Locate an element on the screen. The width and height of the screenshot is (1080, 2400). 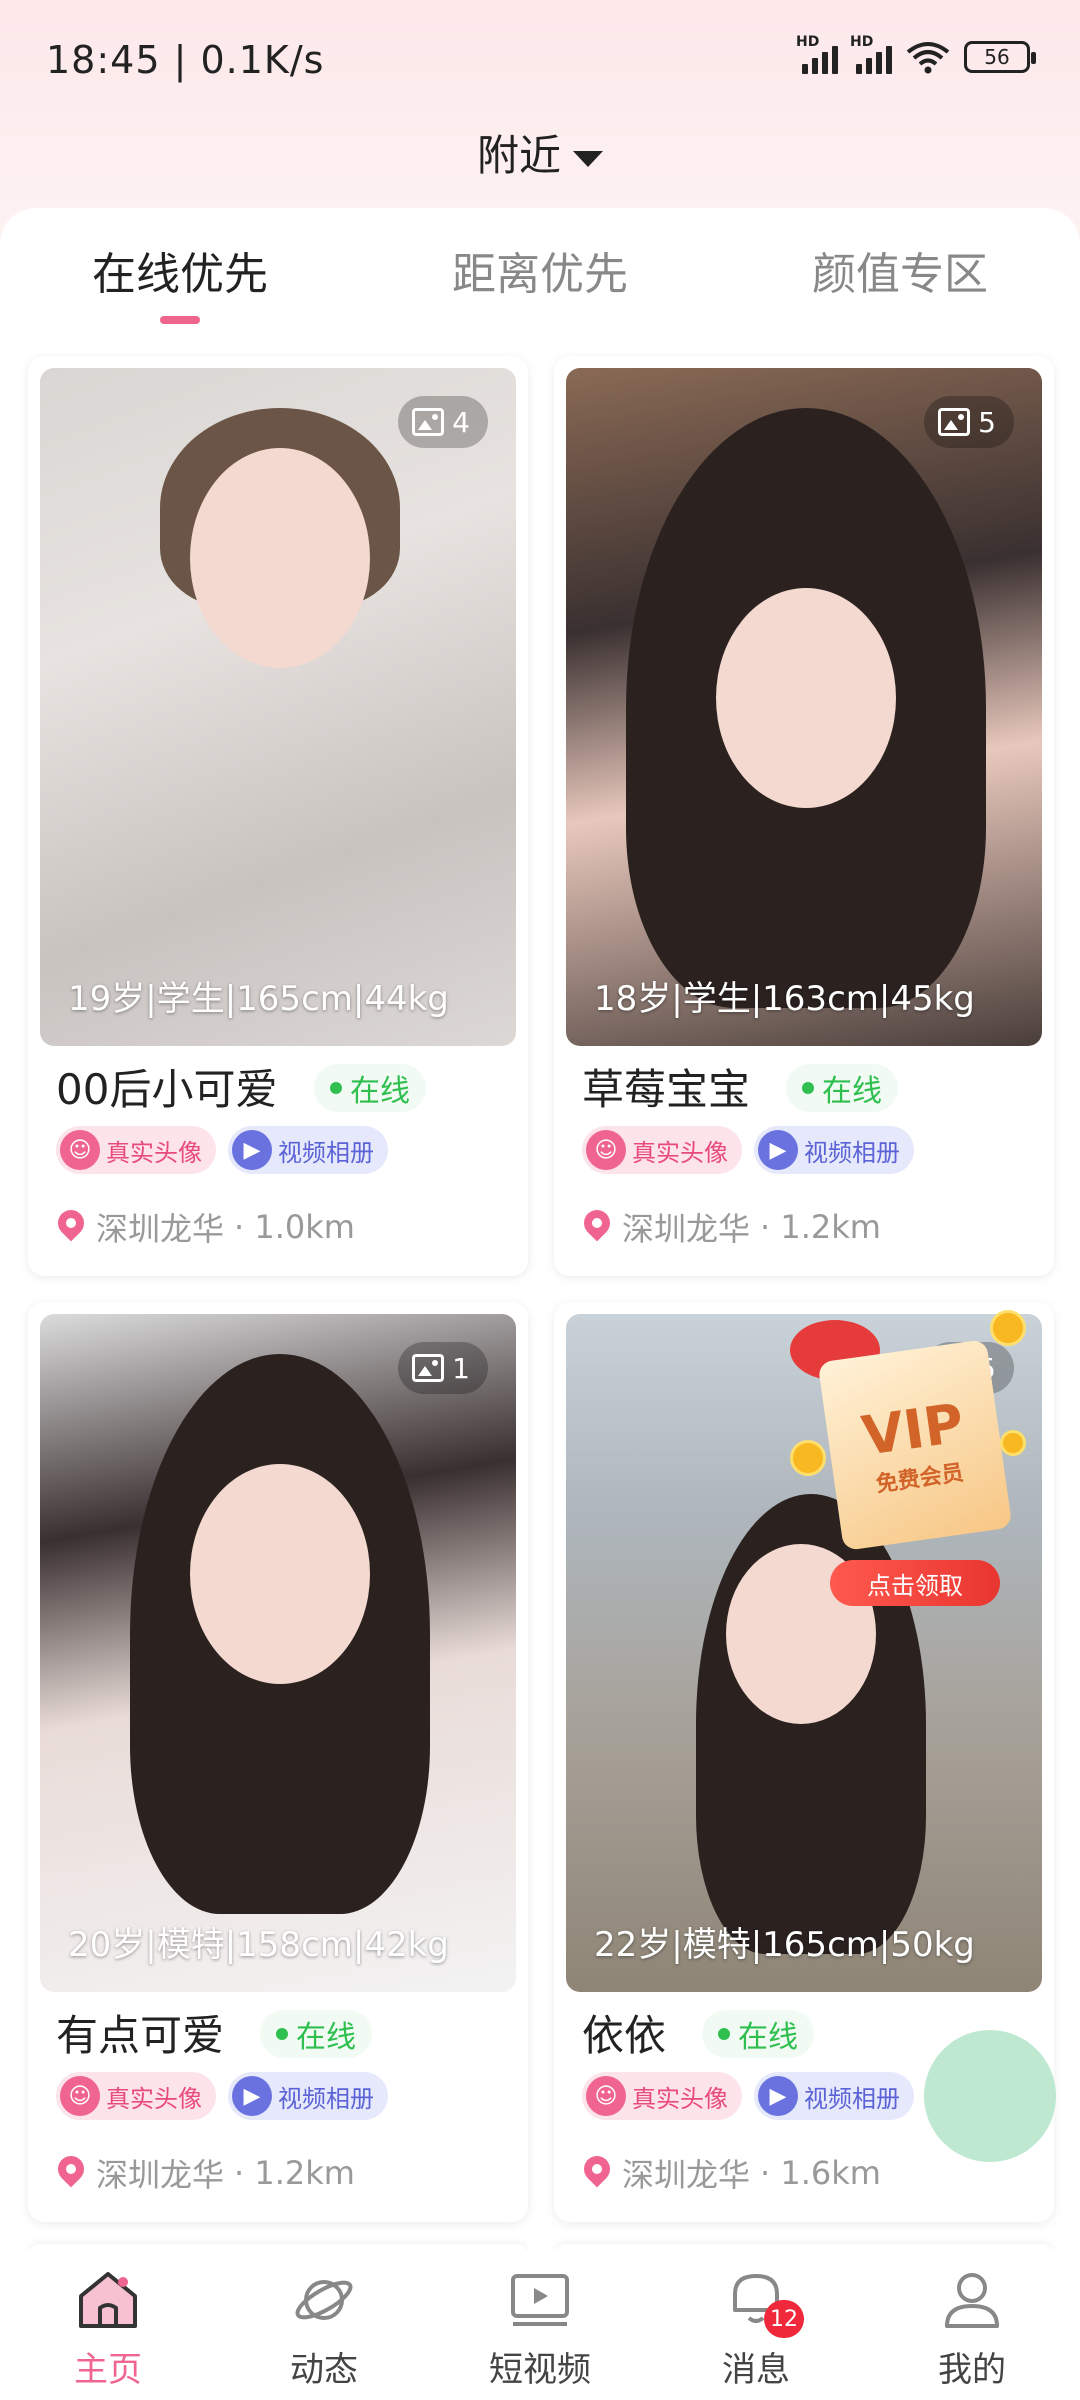
nav-short-video: 短视频 is located at coordinates (540, 2325).